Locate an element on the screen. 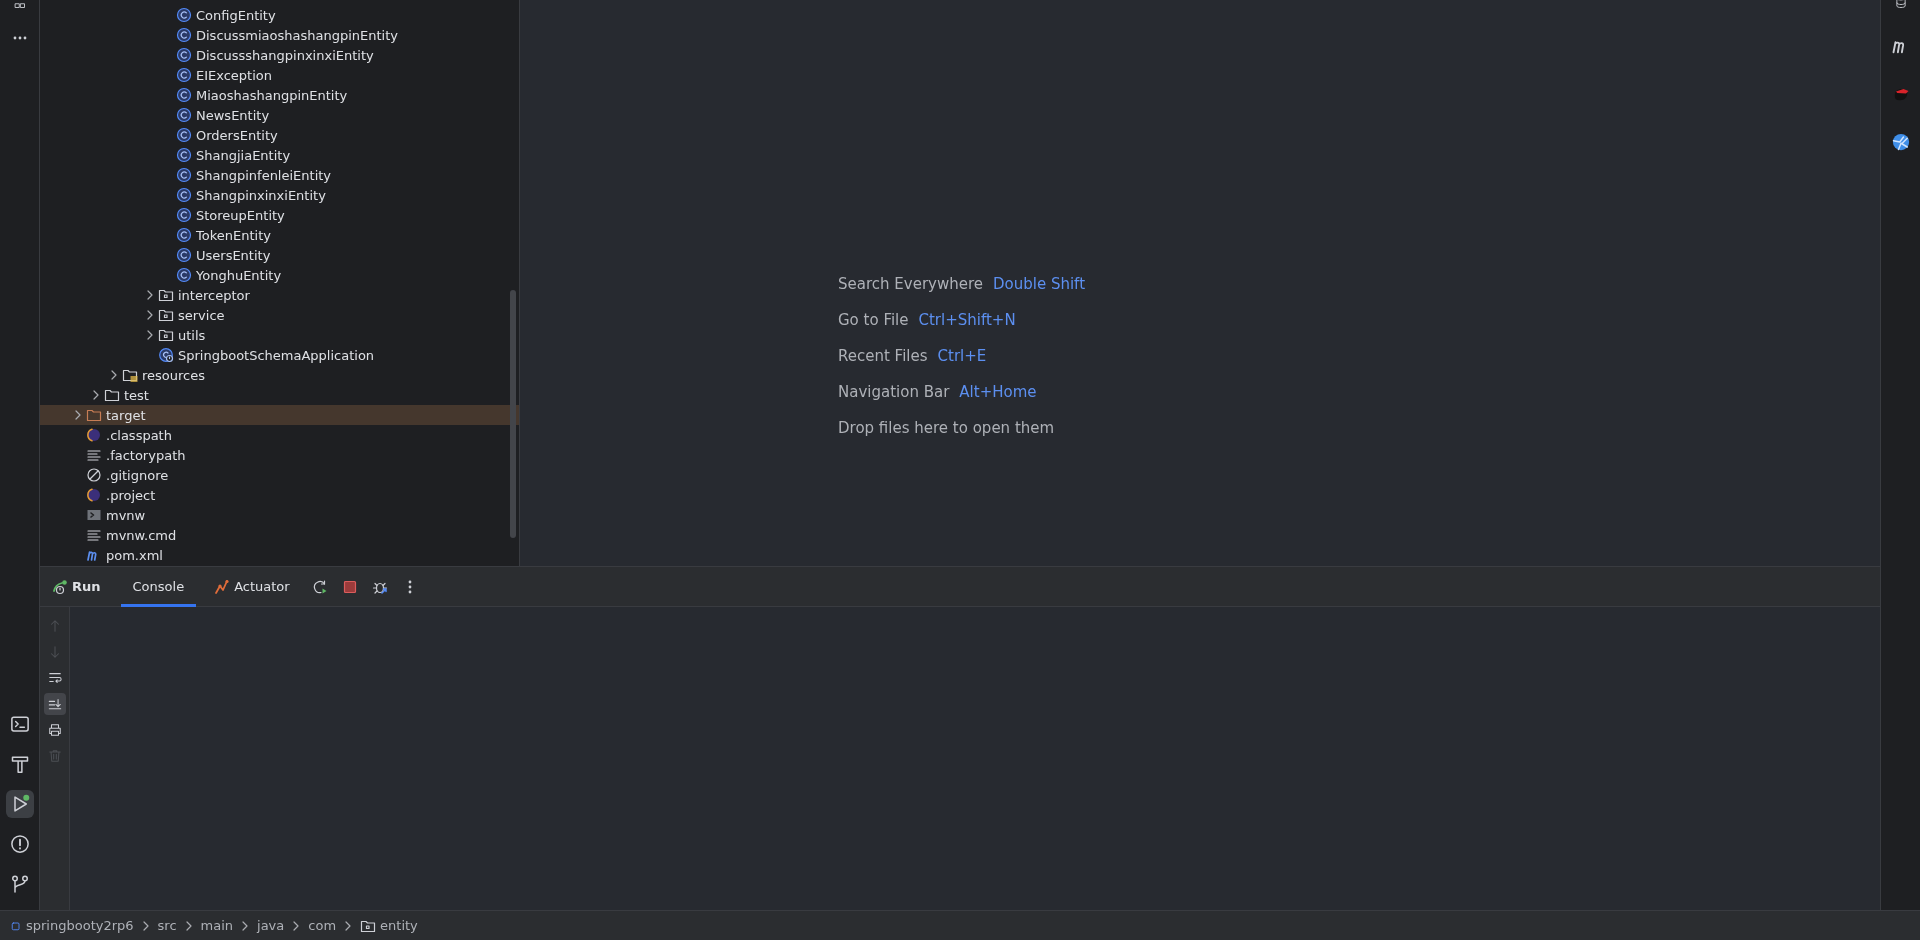 The height and width of the screenshot is (940, 1920). breadcrumb: com is located at coordinates (322, 925).